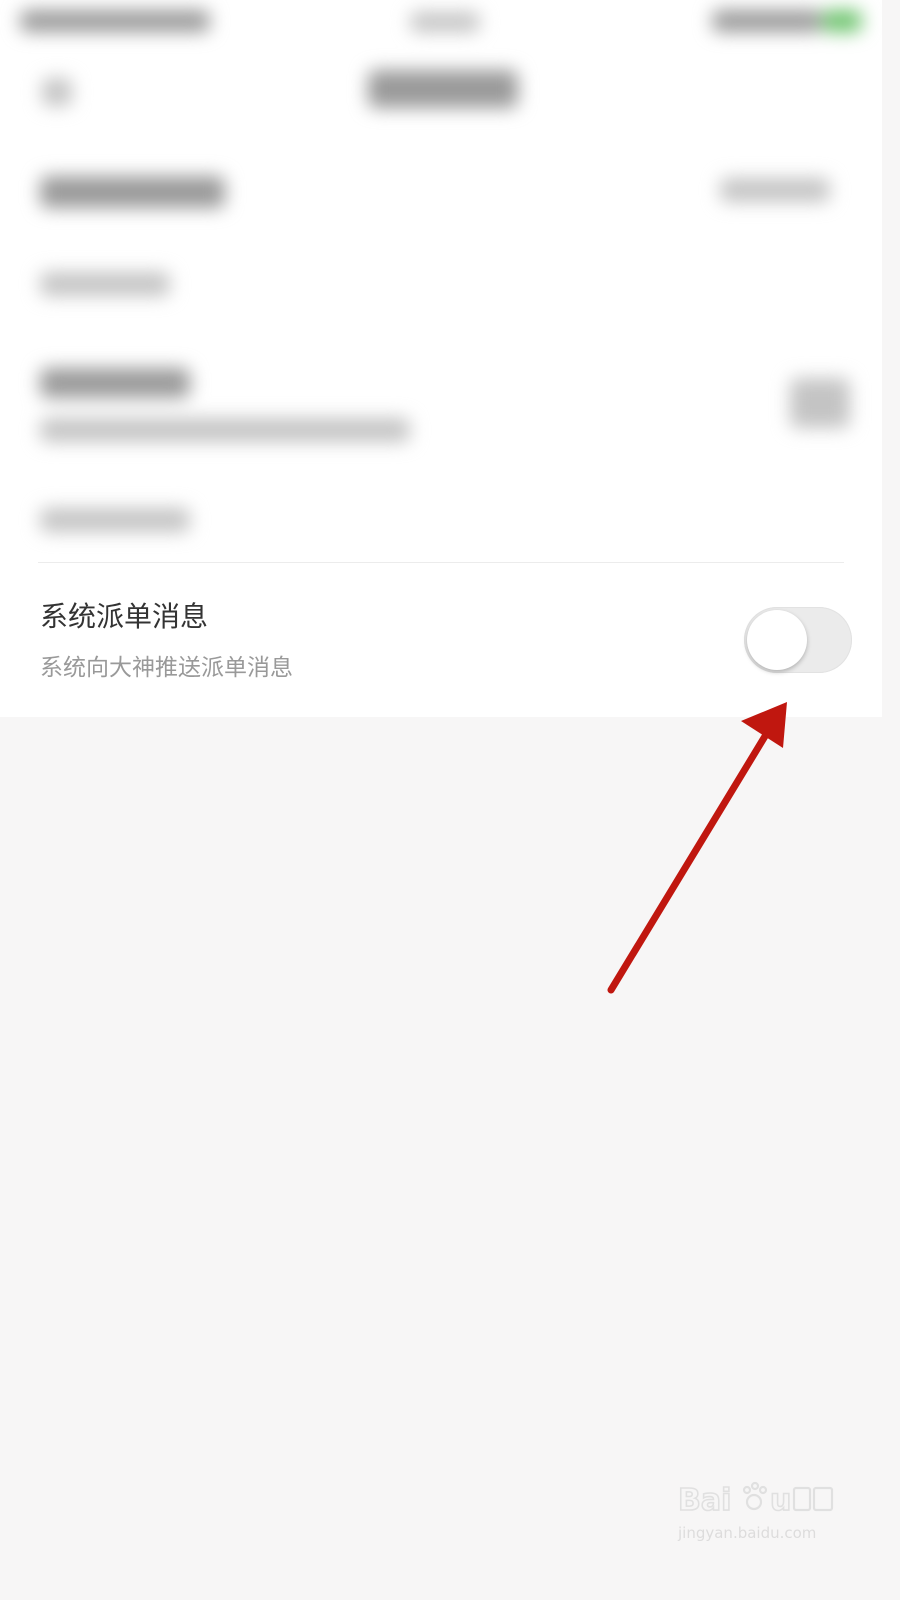  What do you see at coordinates (166, 668) in the screenshot?
I see `setting-description: 系统向大神推送派单消息` at bounding box center [166, 668].